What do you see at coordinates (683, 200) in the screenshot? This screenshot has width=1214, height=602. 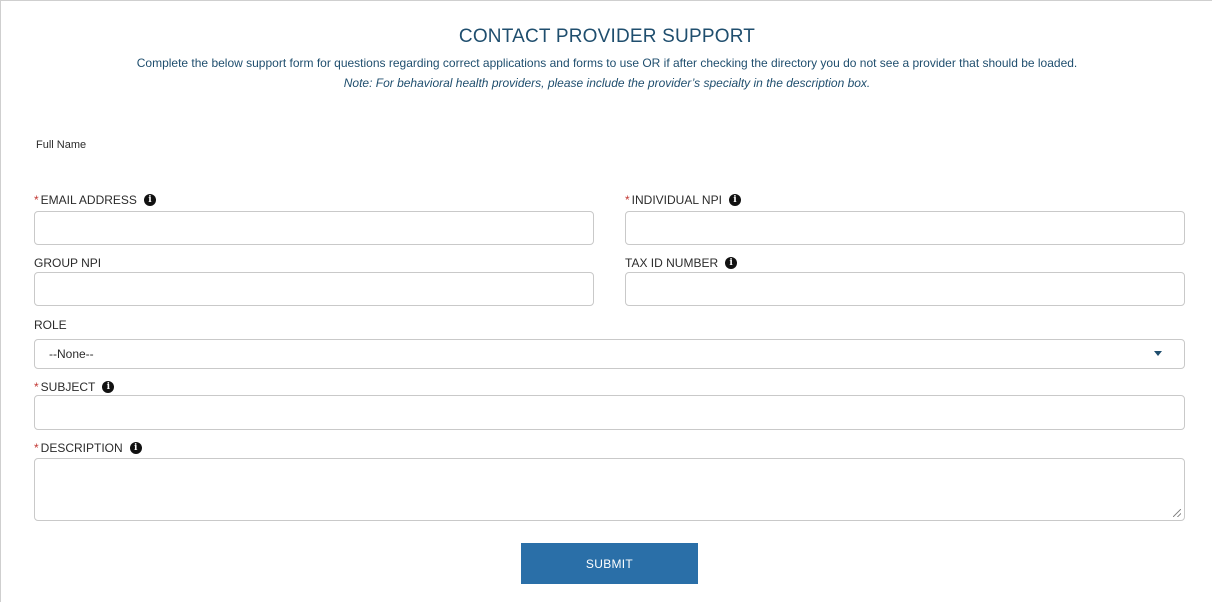 I see `individual-npi-label: * INDIVIDUAL NPI i` at bounding box center [683, 200].